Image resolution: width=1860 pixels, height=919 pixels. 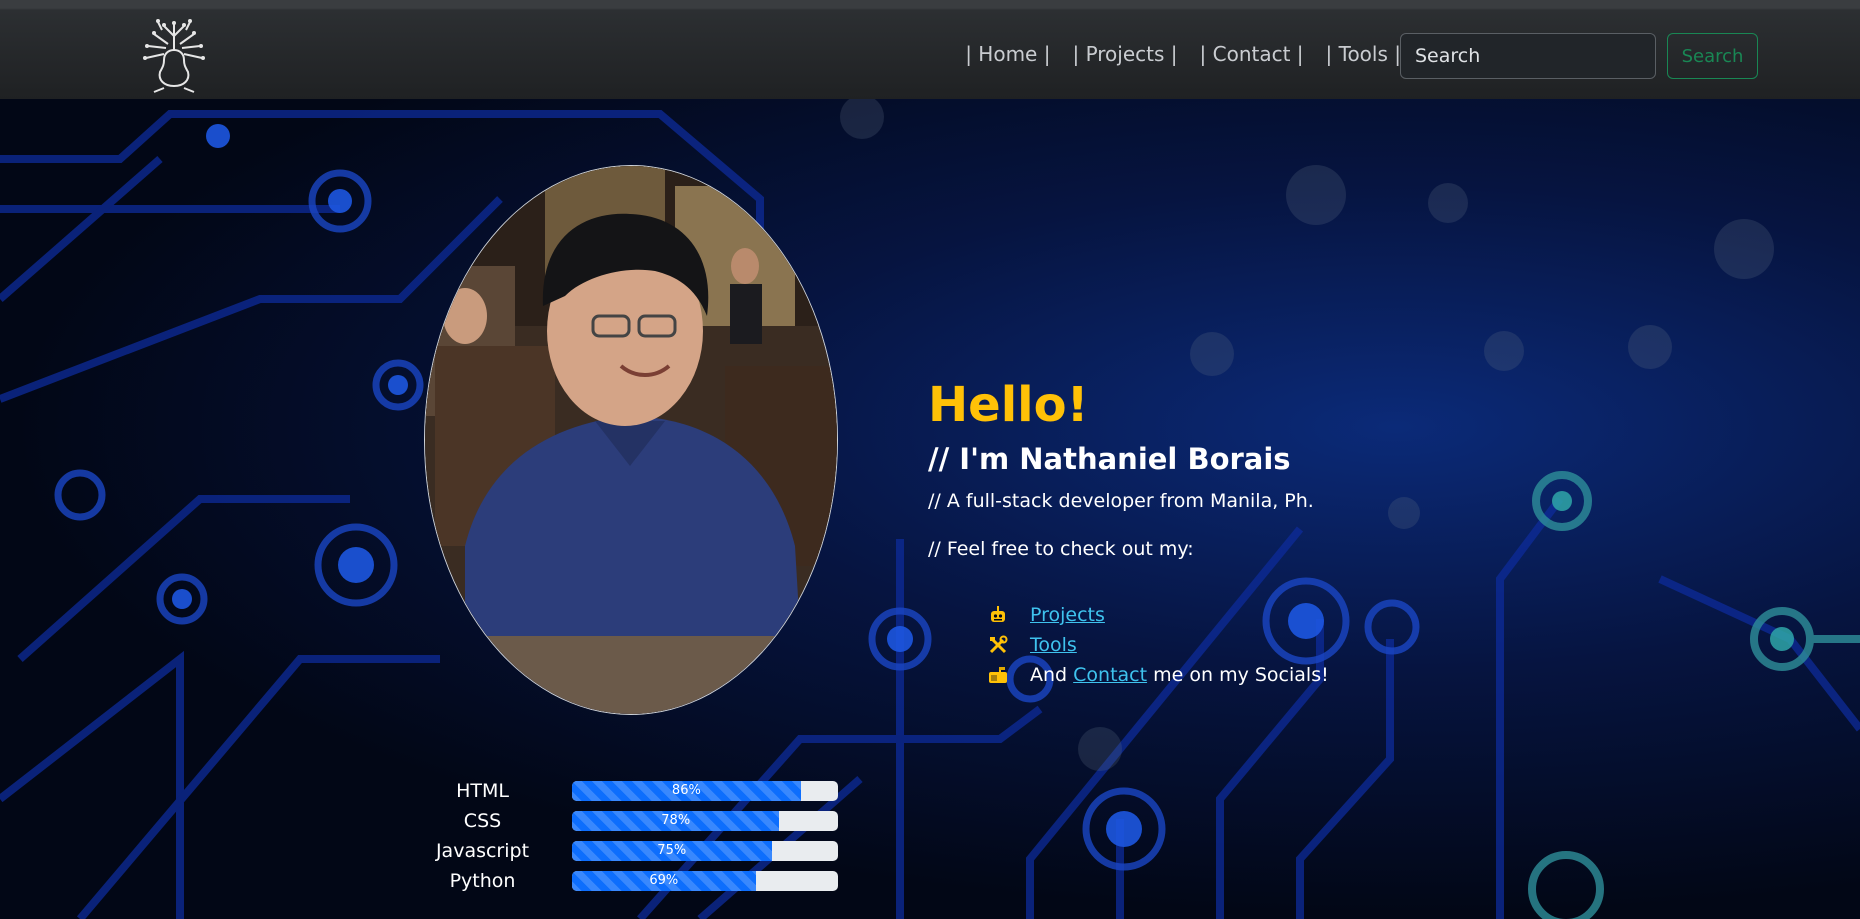 What do you see at coordinates (664, 881) in the screenshot?
I see `skill-progress-fill: 69%` at bounding box center [664, 881].